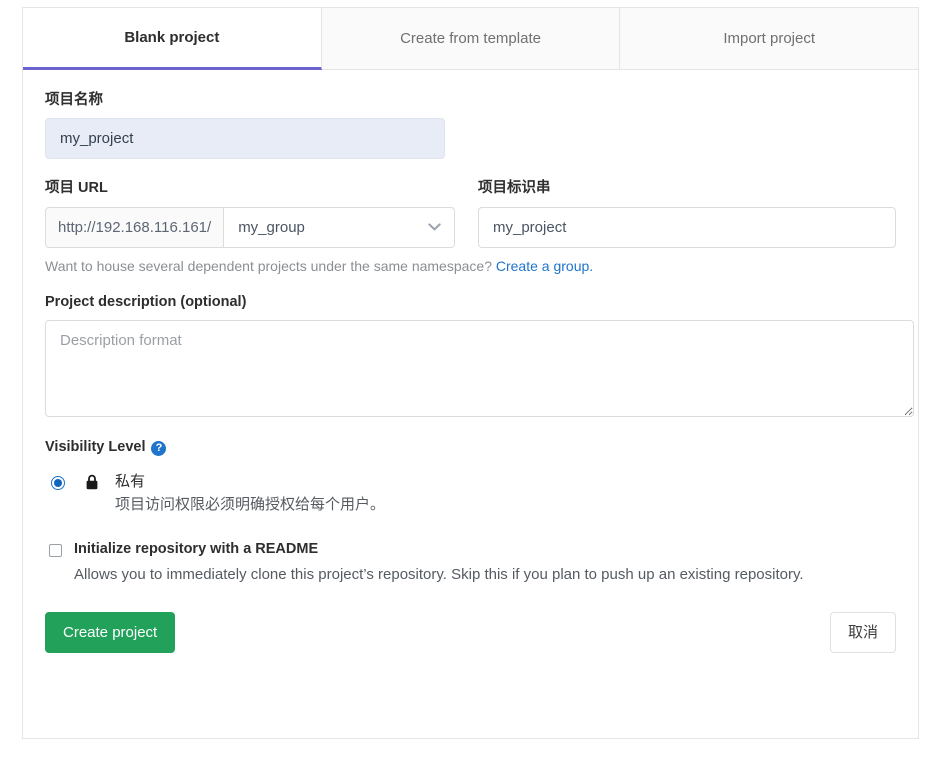 Image resolution: width=943 pixels, height=769 pixels. What do you see at coordinates (58, 482) in the screenshot?
I see `visibility-private-radio` at bounding box center [58, 482].